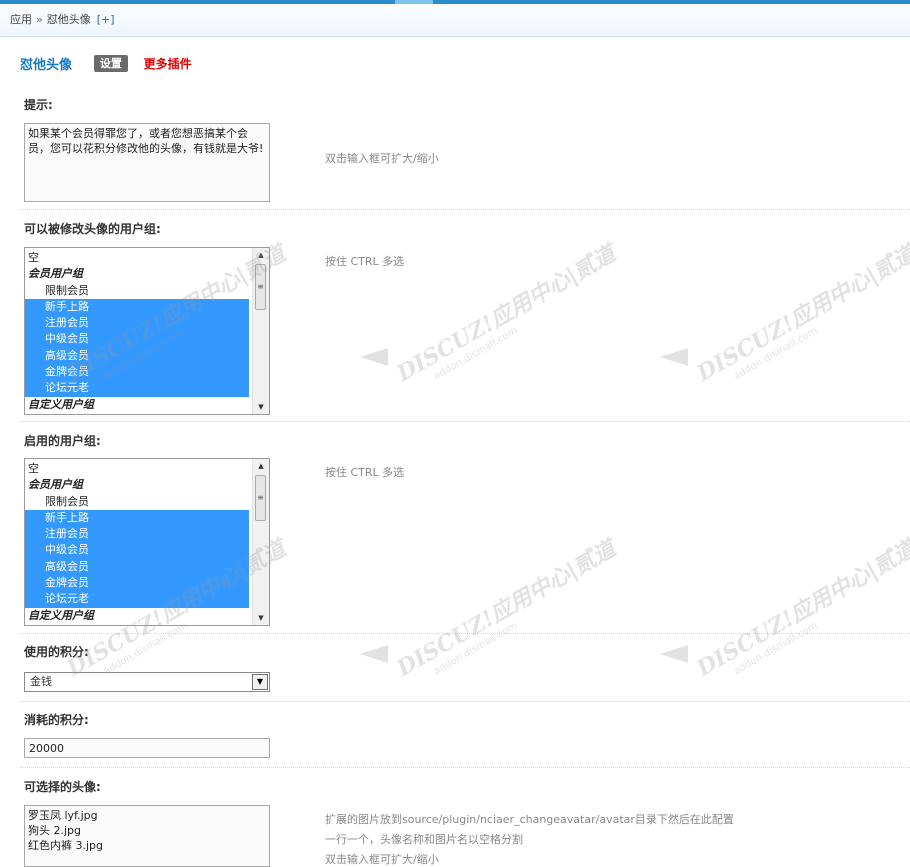 The image size is (910, 867). I want to click on add-shortcut-link: [+], so click(106, 20).